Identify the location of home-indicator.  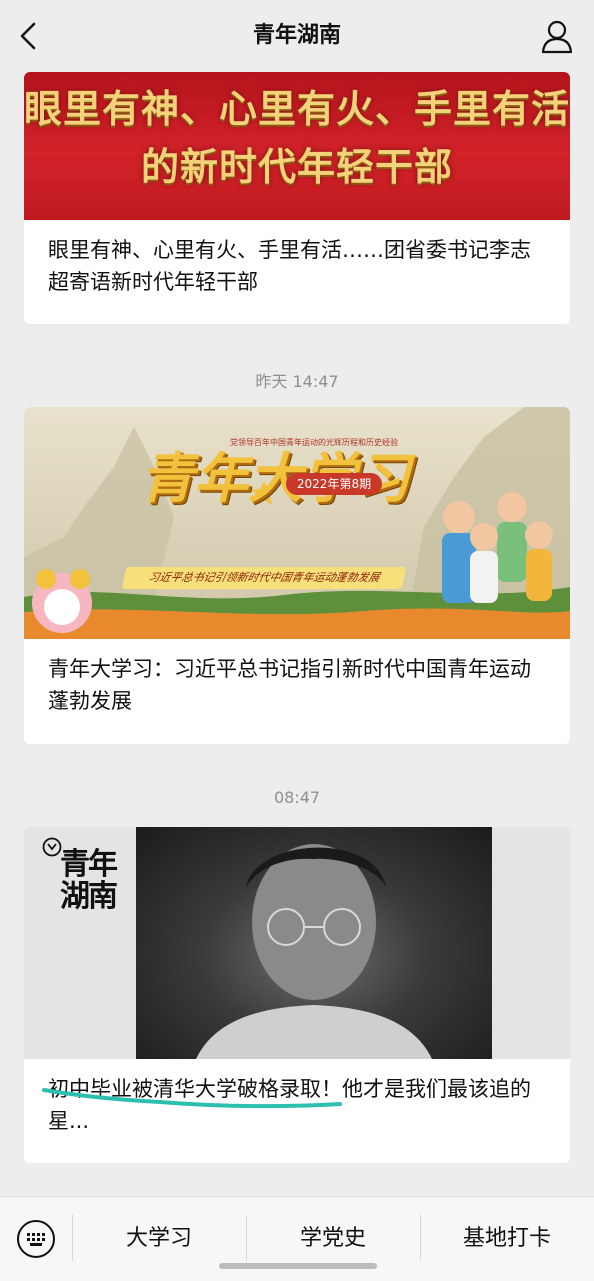
(298, 1266).